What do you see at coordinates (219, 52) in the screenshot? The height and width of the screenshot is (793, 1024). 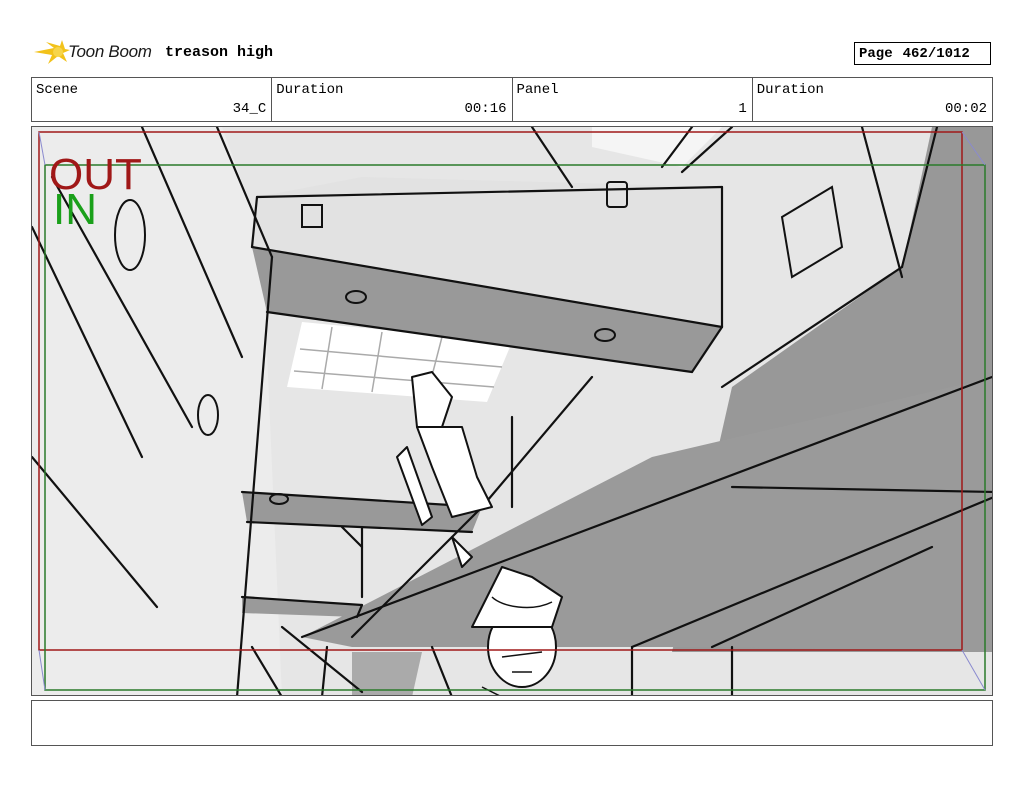 I see `project-title: treason high` at bounding box center [219, 52].